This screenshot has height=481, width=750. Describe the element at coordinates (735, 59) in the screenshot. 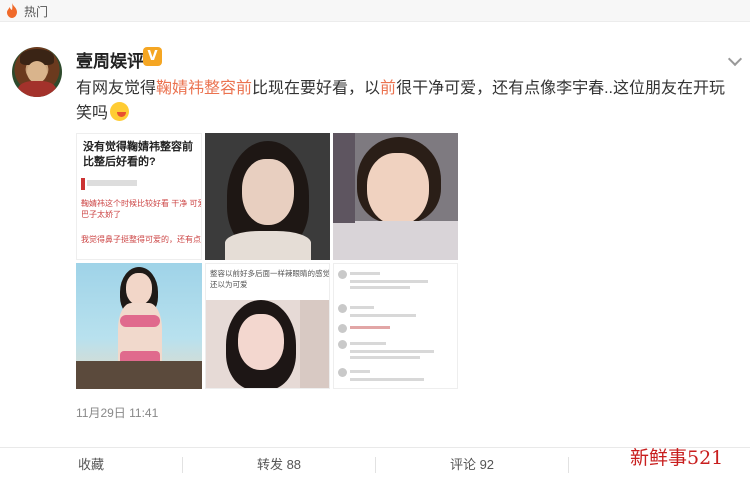

I see `chevron-down-icon` at that location.